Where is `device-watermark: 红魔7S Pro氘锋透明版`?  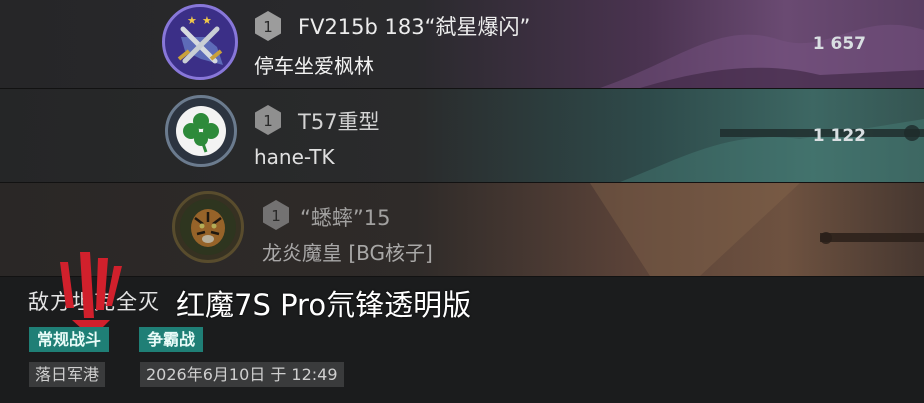
device-watermark: 红魔7S Pro氘锋透明版 is located at coordinates (324, 305).